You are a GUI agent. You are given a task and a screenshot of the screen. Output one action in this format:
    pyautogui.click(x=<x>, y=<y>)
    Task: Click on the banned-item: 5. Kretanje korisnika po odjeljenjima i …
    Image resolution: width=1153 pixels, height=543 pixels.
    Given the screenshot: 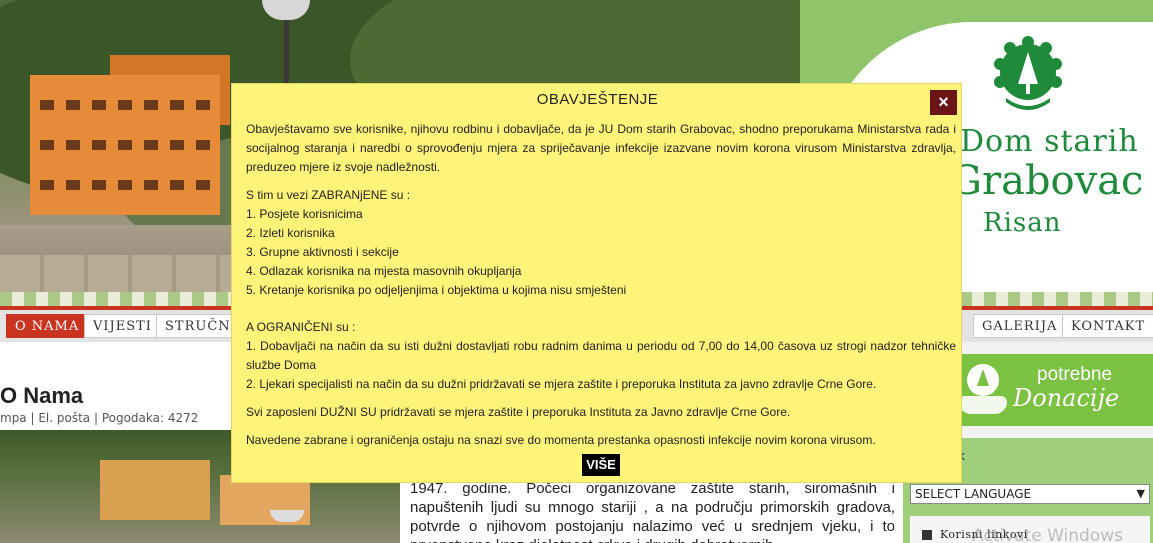 What is the action you would take?
    pyautogui.click(x=436, y=290)
    